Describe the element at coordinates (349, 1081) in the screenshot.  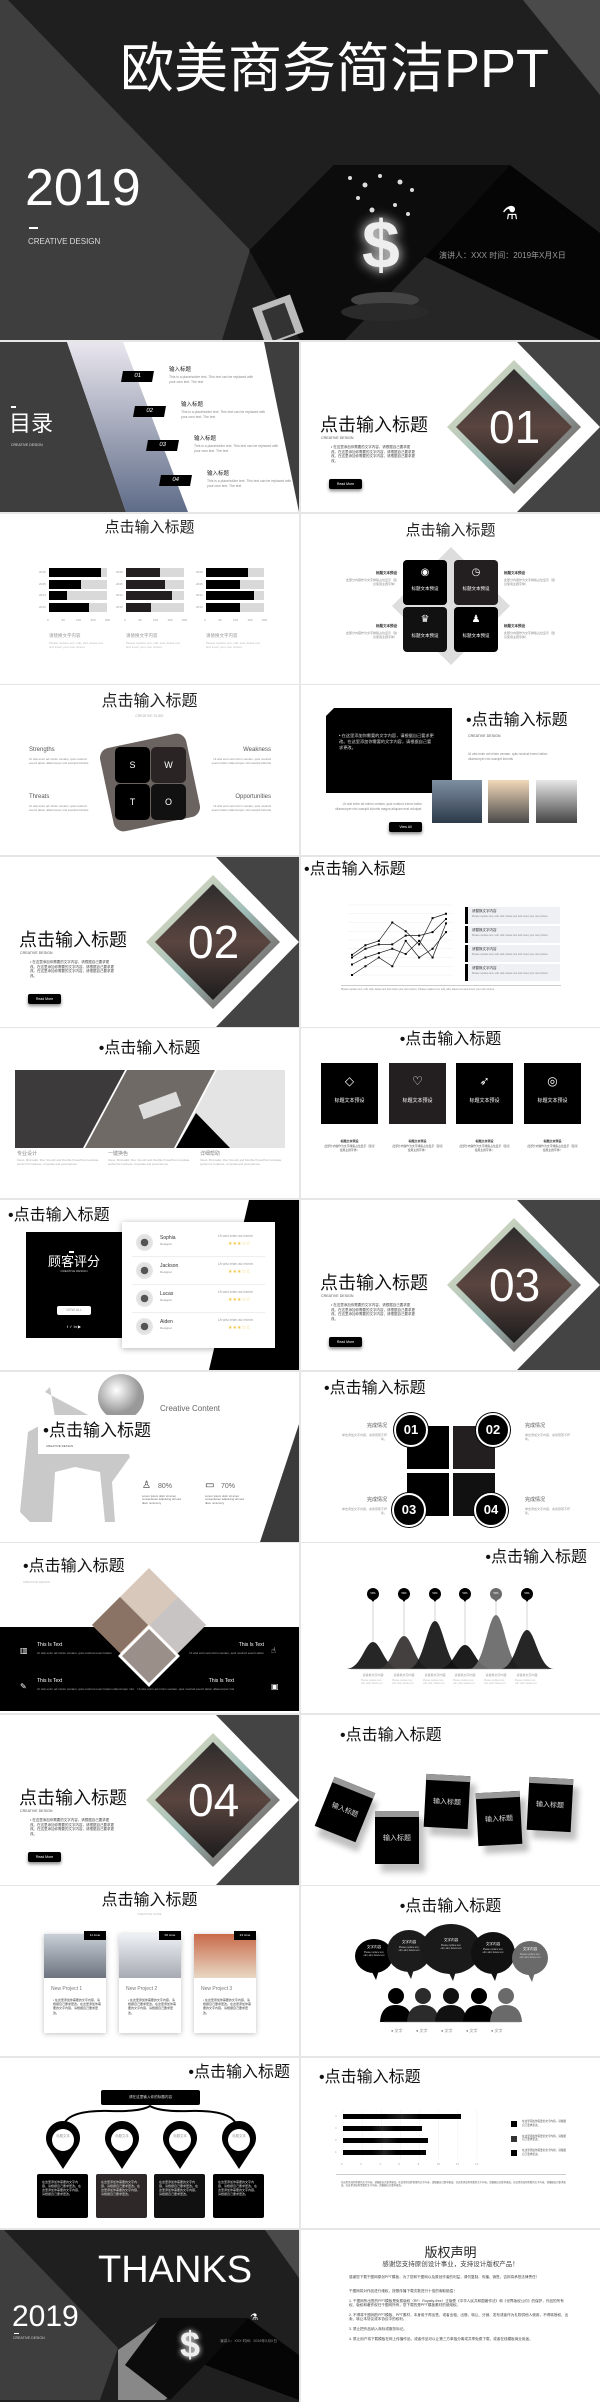
I see `diamond-icon: ◇` at that location.